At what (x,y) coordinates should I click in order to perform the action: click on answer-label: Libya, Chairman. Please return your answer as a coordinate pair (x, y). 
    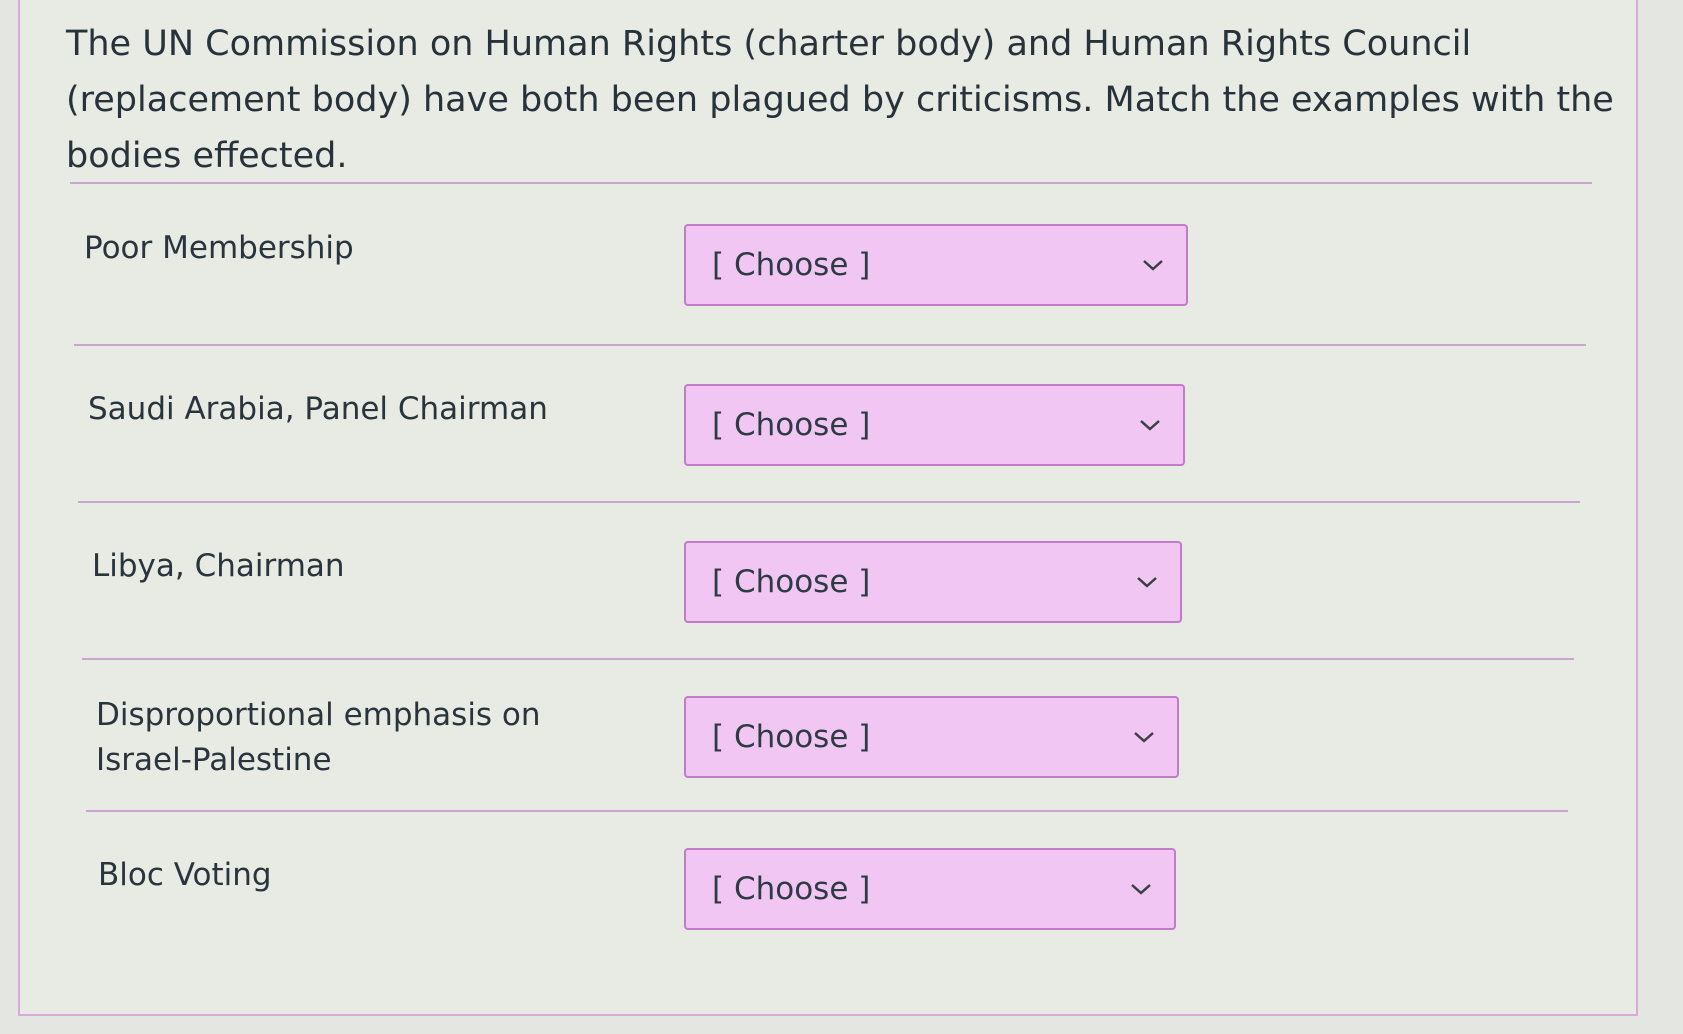
    Looking at the image, I should click on (218, 566).